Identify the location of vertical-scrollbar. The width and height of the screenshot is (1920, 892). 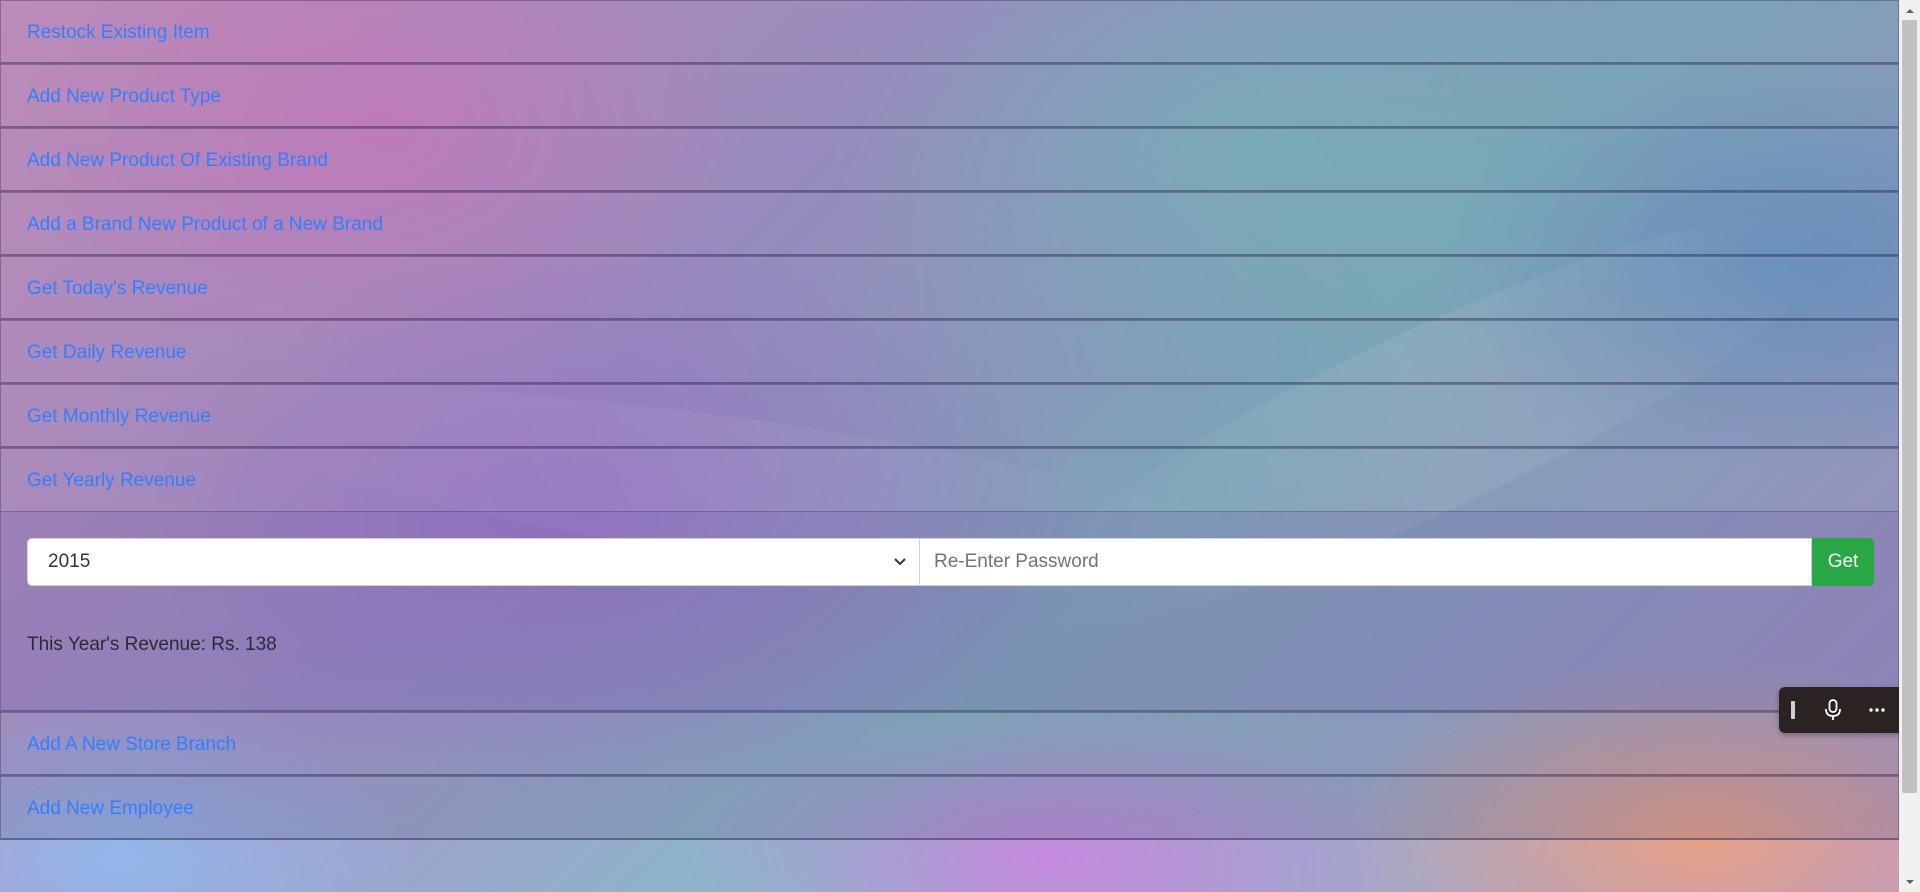
(1909, 446).